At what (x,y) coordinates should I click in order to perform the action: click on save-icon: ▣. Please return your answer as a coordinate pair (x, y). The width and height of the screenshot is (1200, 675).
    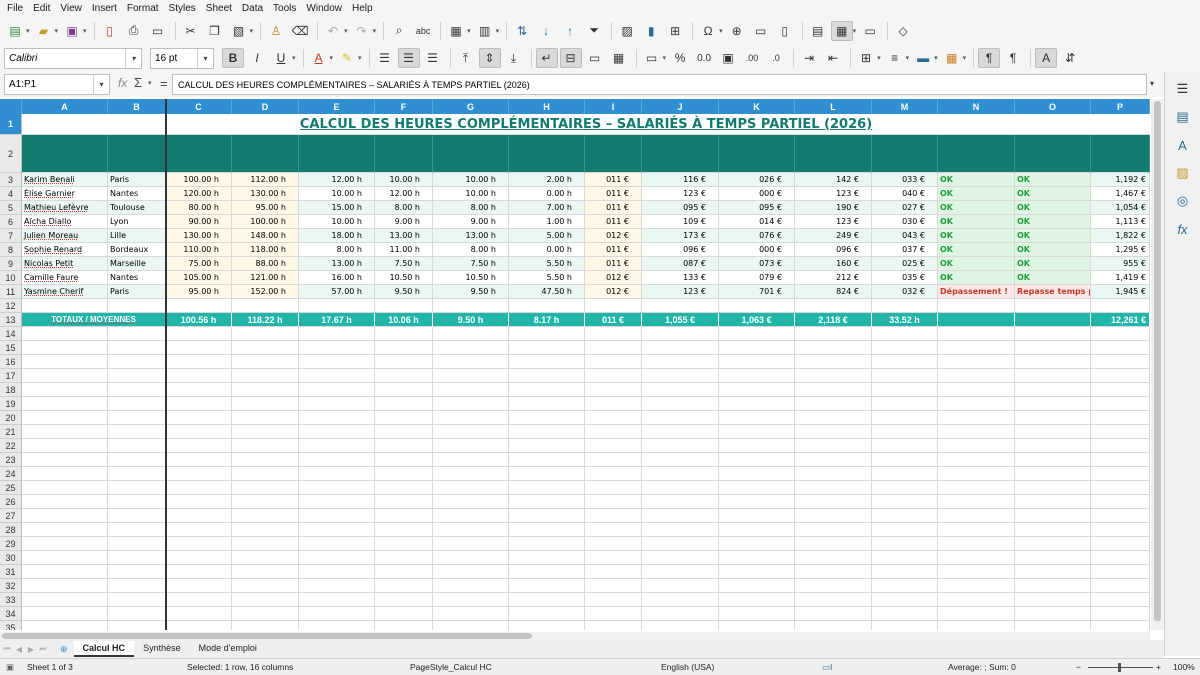
    Looking at the image, I should click on (72, 31).